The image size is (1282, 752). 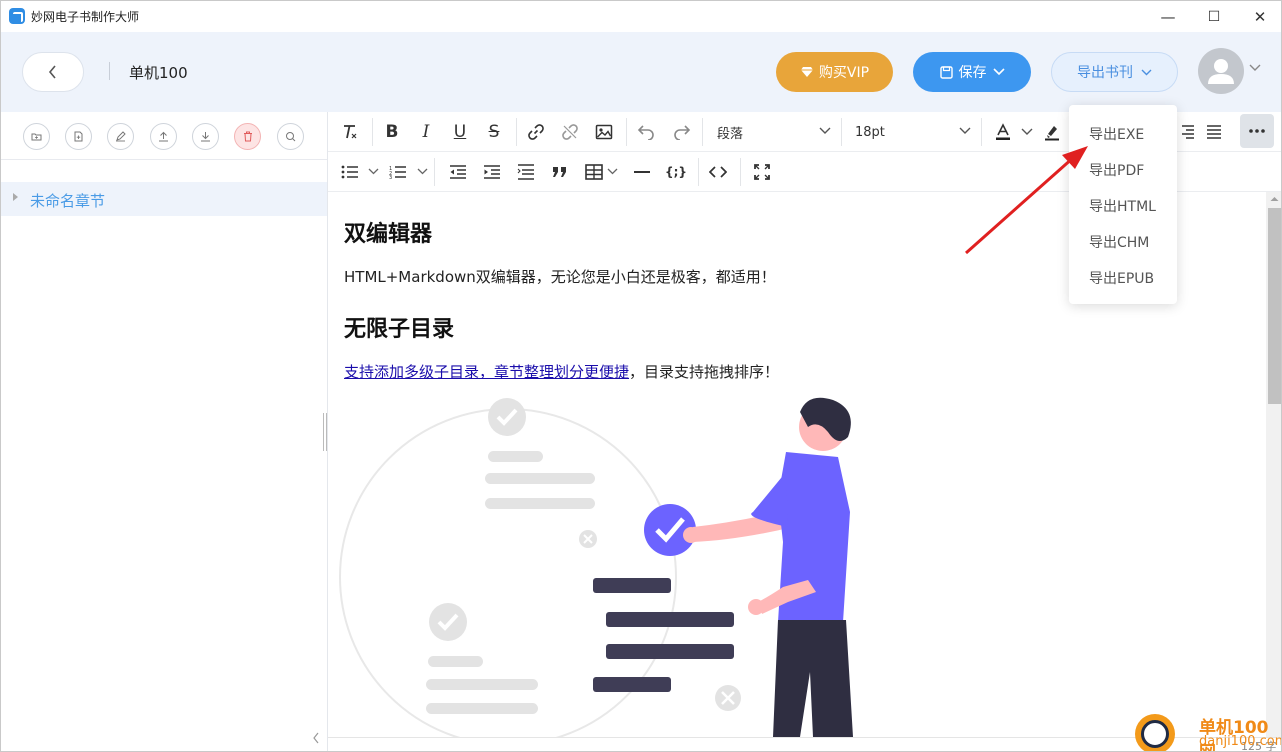 What do you see at coordinates (682, 132) in the screenshot?
I see `redo-icon` at bounding box center [682, 132].